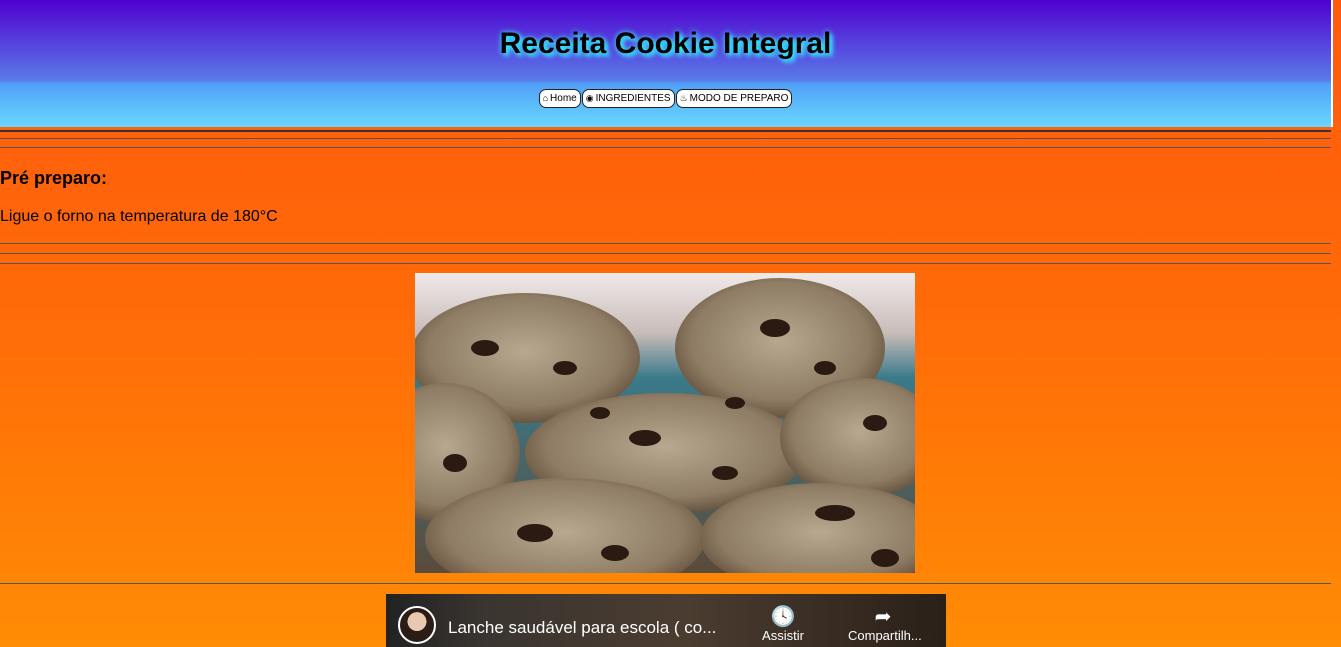 The image size is (1341, 647). Describe the element at coordinates (545, 98) in the screenshot. I see `home-icon: ⌂` at that location.